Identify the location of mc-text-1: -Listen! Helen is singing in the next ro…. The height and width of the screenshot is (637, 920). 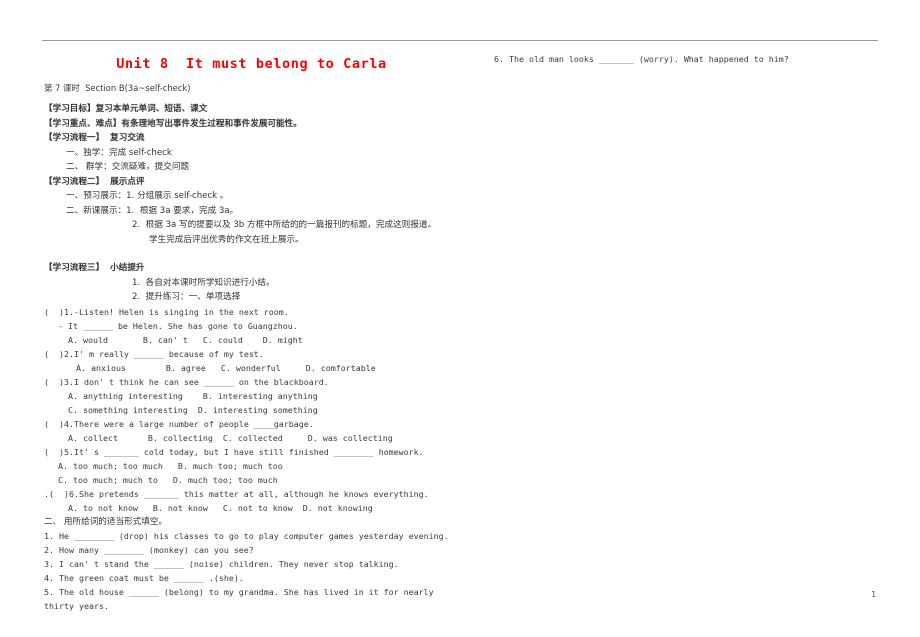
(181, 311).